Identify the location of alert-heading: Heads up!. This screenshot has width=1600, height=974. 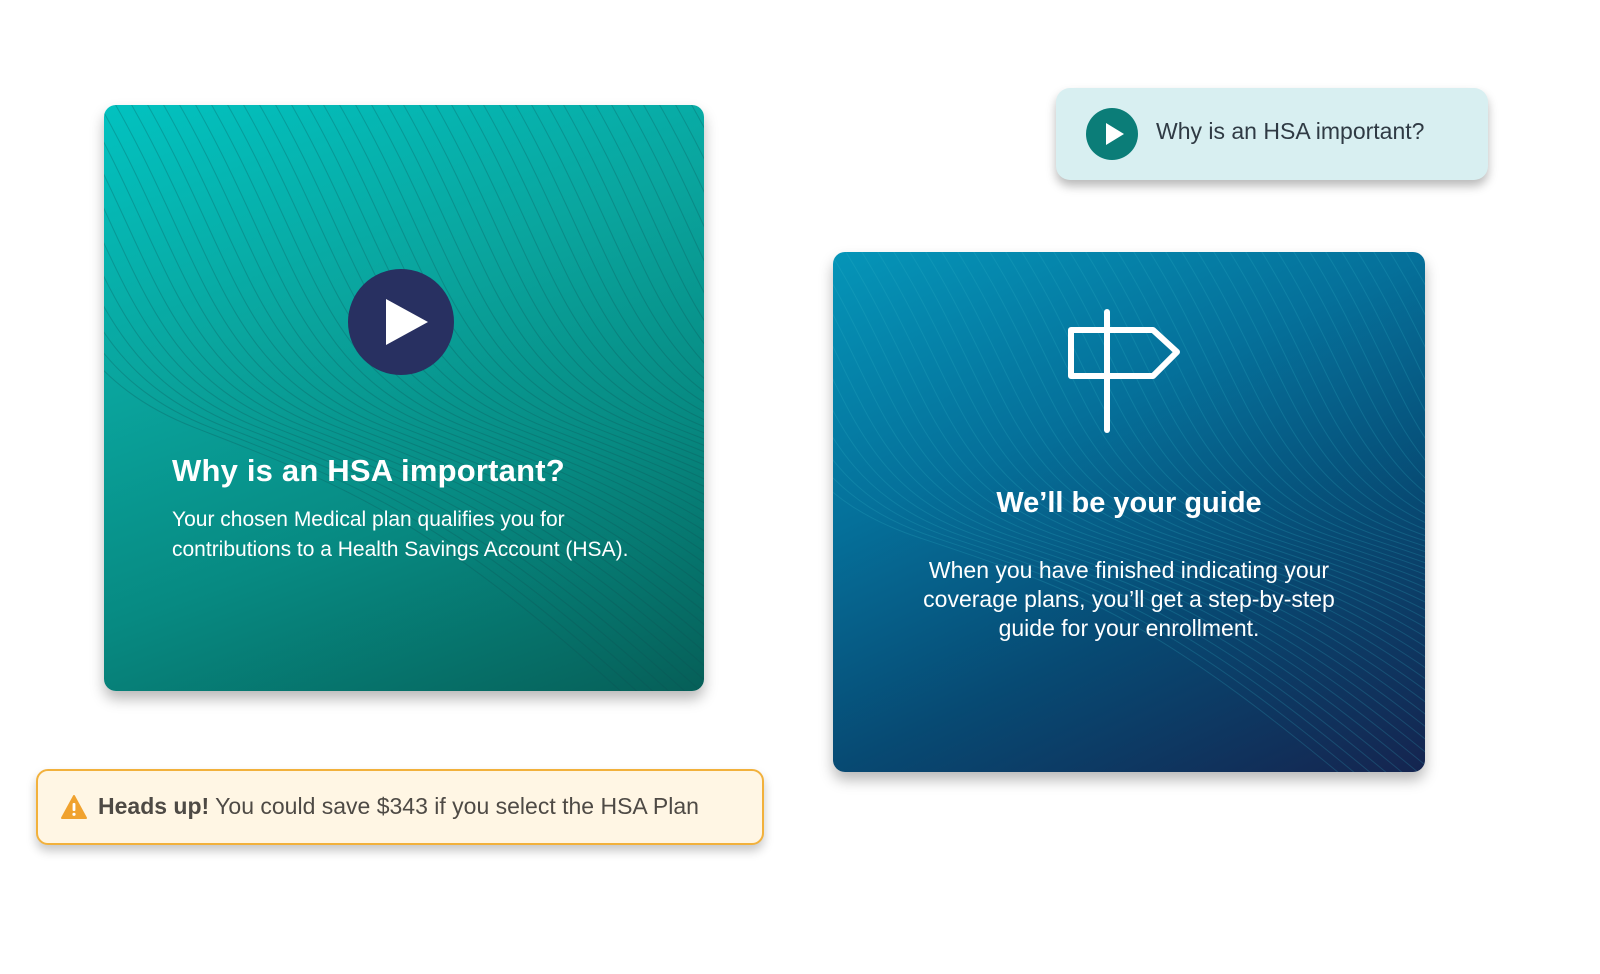
(154, 806).